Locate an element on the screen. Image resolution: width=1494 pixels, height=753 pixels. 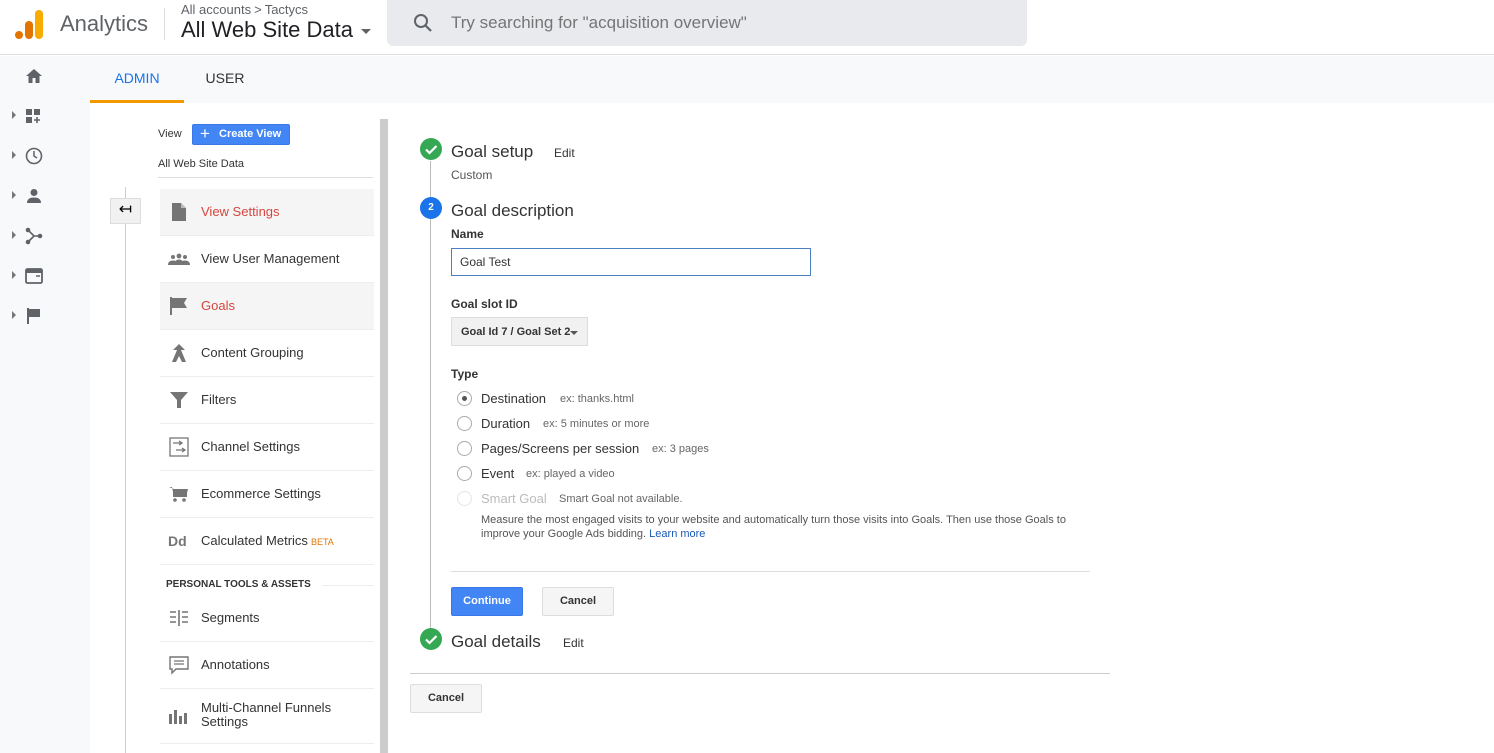
search-bar is located at coordinates (707, 23).